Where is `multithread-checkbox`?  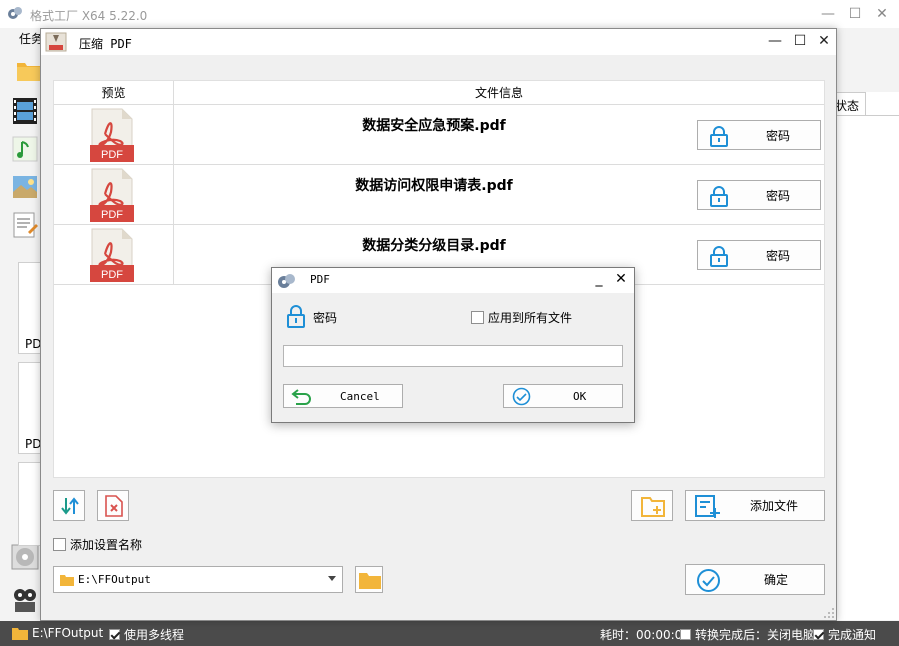
multithread-checkbox is located at coordinates (114, 634).